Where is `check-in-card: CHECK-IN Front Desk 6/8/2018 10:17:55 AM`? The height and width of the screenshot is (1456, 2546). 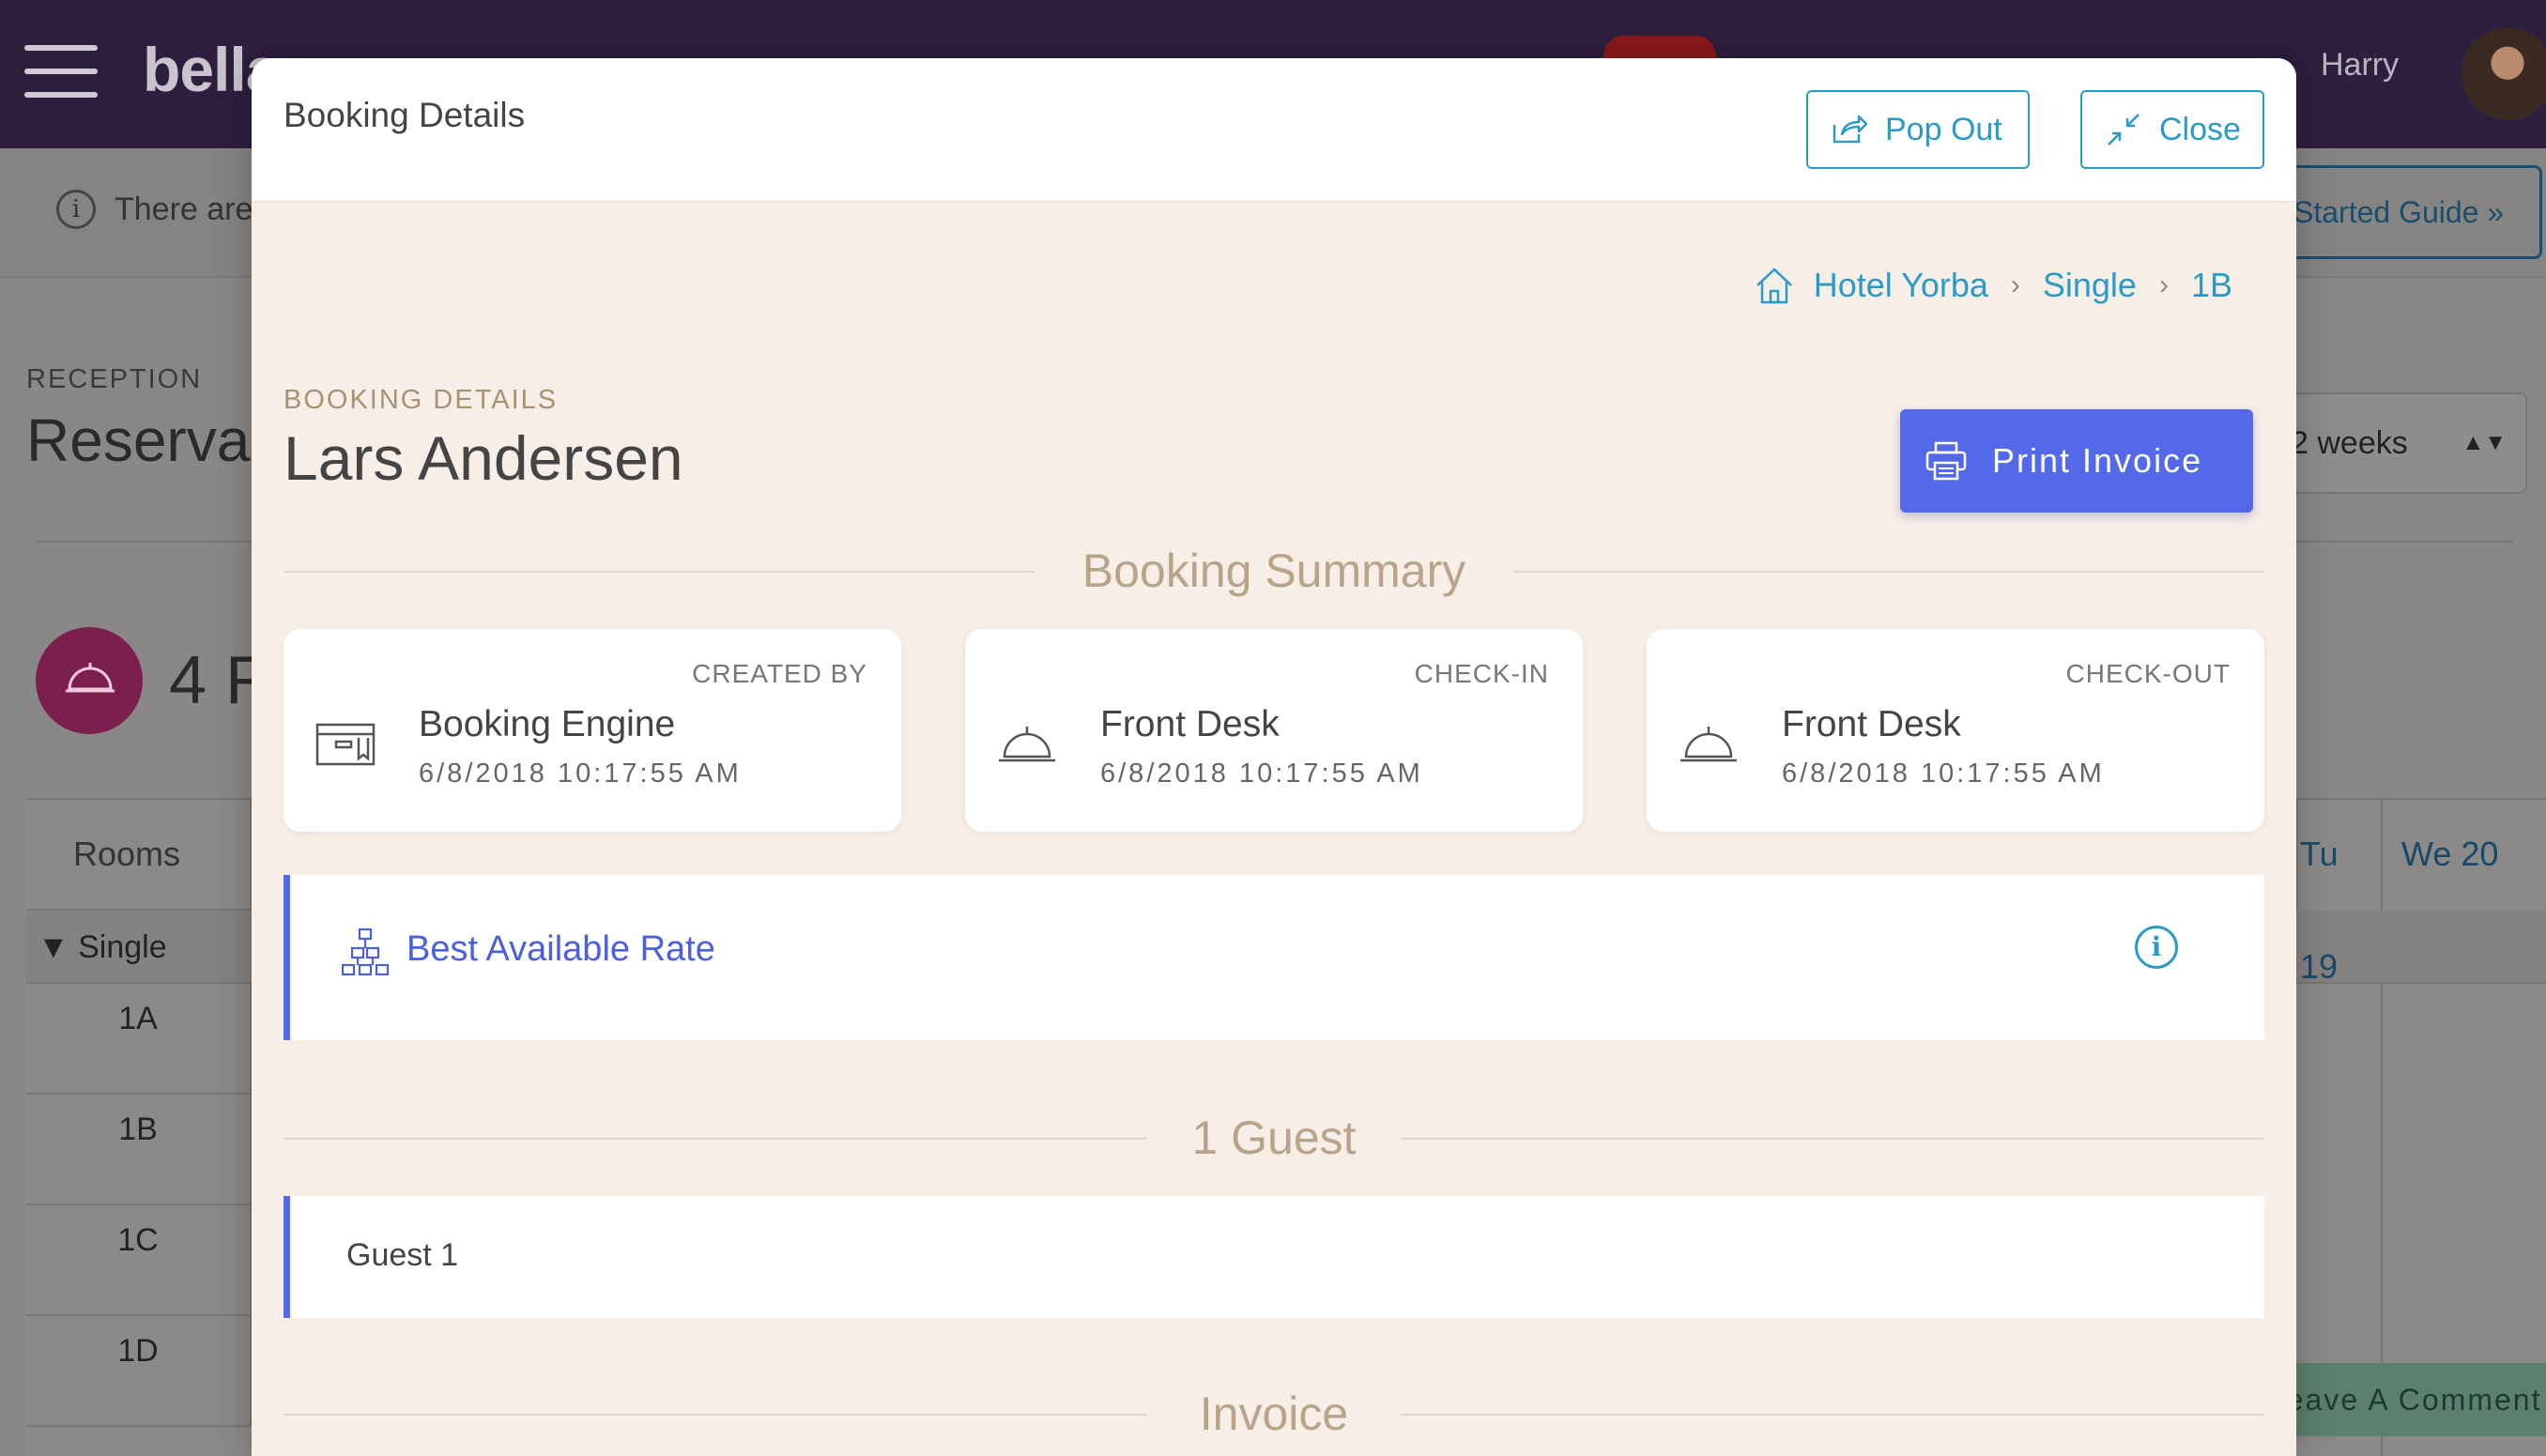
check-in-card: CHECK-IN Front Desk 6/8/2018 10:17:55 AM is located at coordinates (1274, 730).